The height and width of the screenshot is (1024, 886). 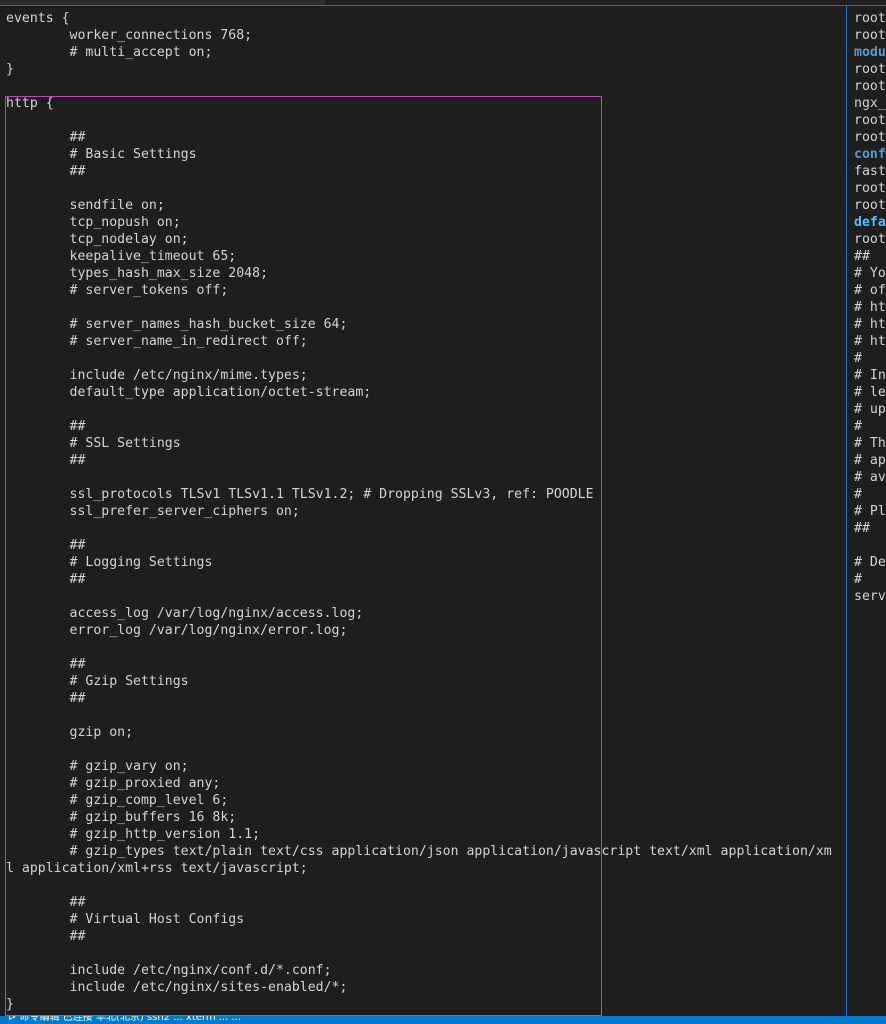 I want to click on right-pane-line: conf, so click(x=870, y=154).